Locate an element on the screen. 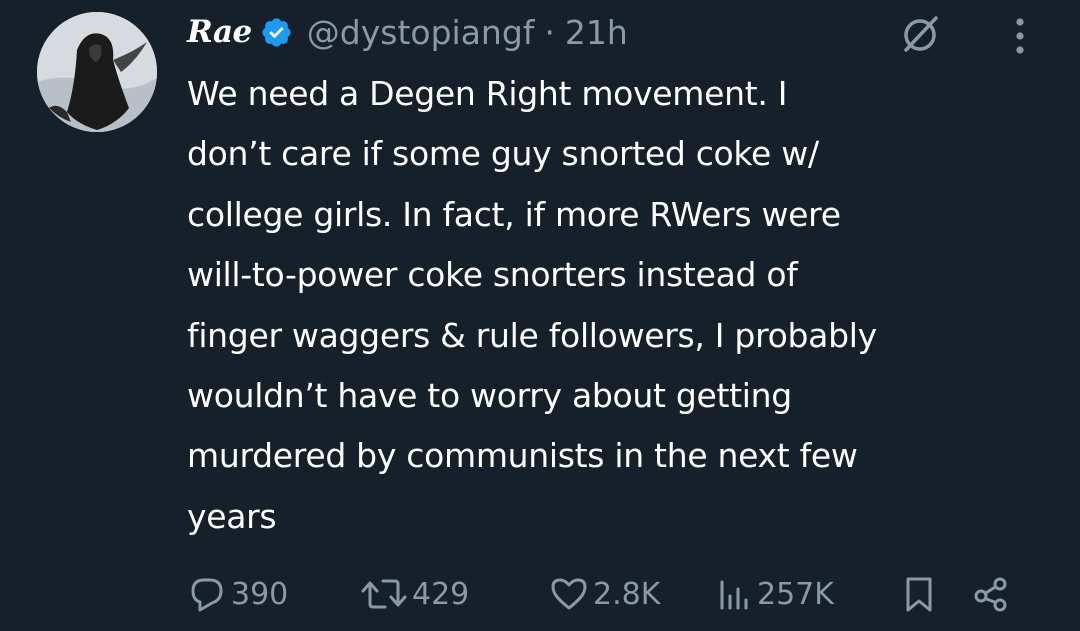  share-icon is located at coordinates (991, 594).